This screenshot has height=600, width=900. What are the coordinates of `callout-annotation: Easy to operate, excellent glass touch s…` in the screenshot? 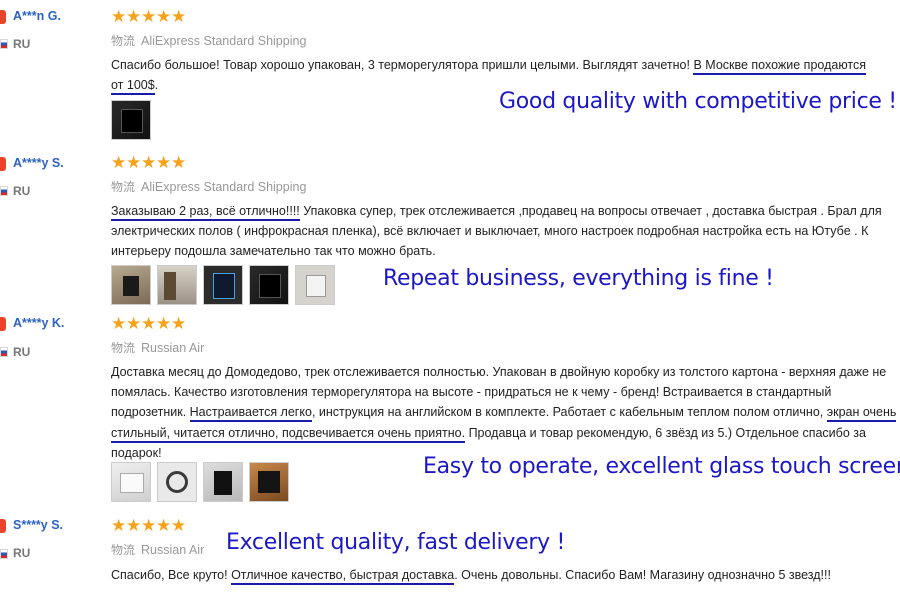 It's located at (661, 466).